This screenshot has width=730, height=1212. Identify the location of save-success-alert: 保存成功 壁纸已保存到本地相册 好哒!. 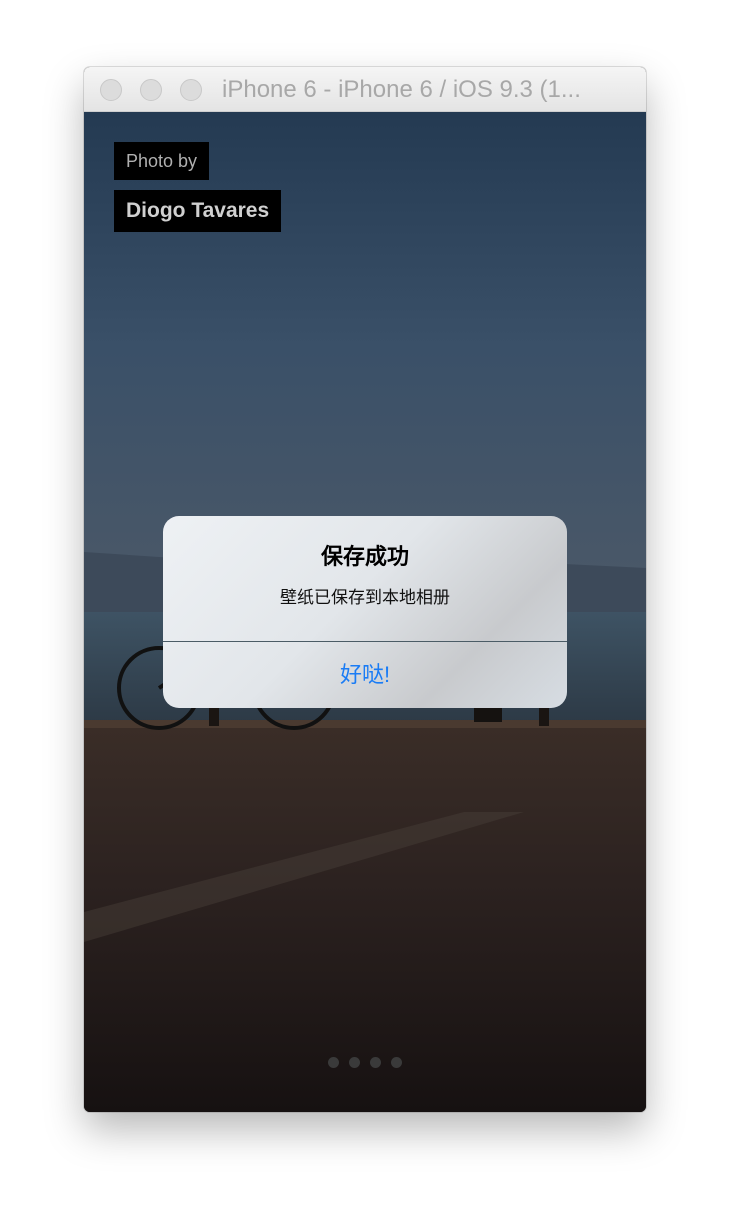
(365, 612).